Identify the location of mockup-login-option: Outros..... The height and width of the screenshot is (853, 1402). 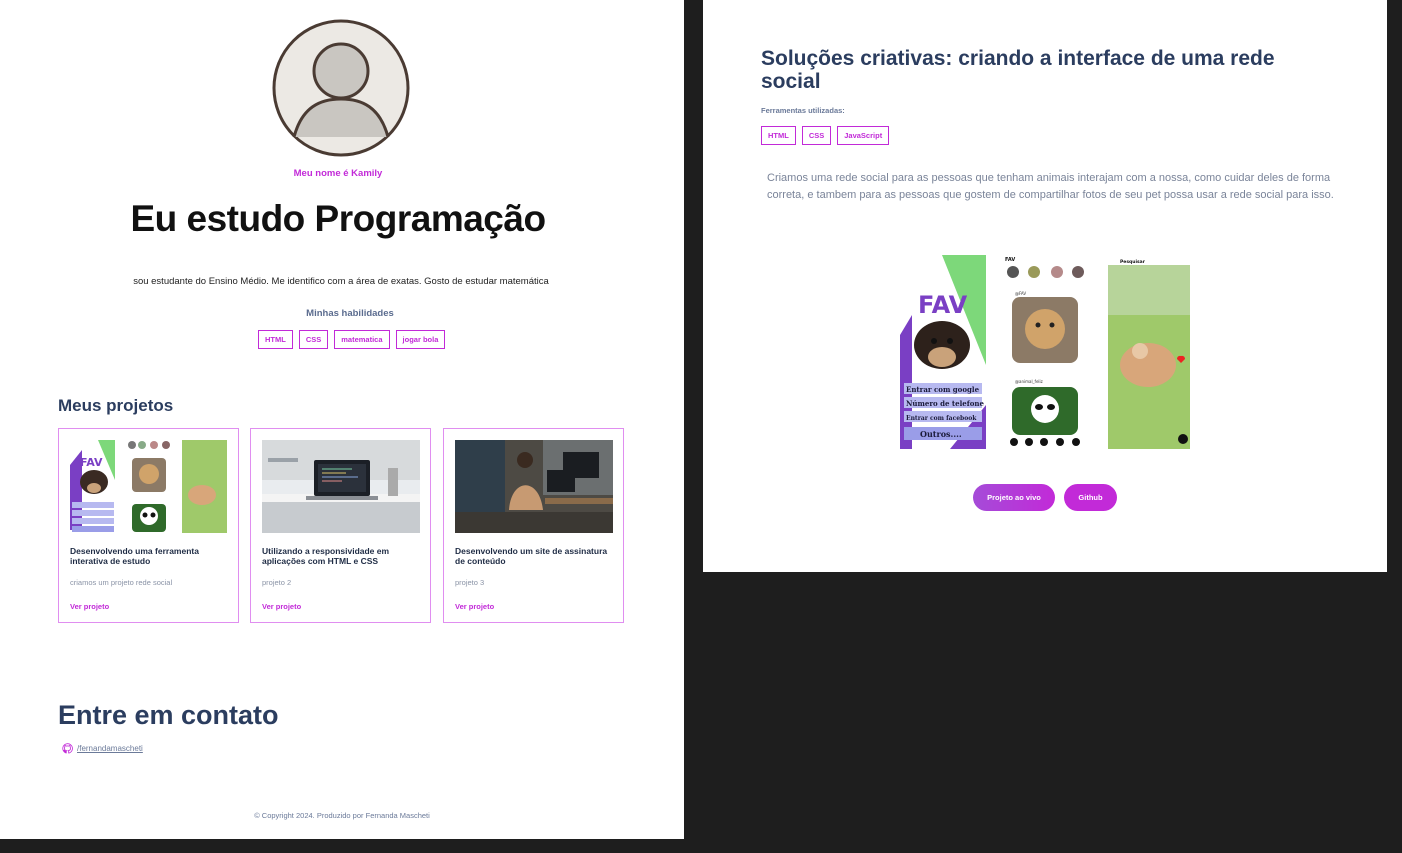
(941, 434).